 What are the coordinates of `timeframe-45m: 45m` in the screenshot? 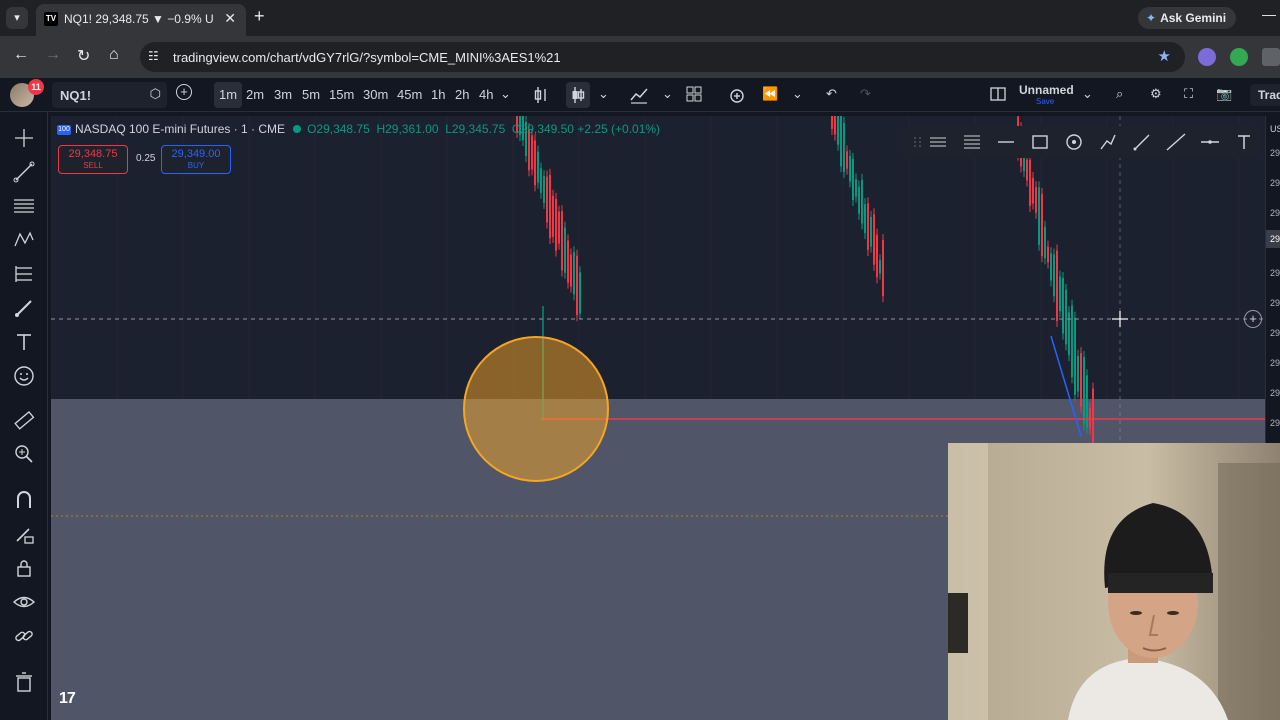 It's located at (409, 95).